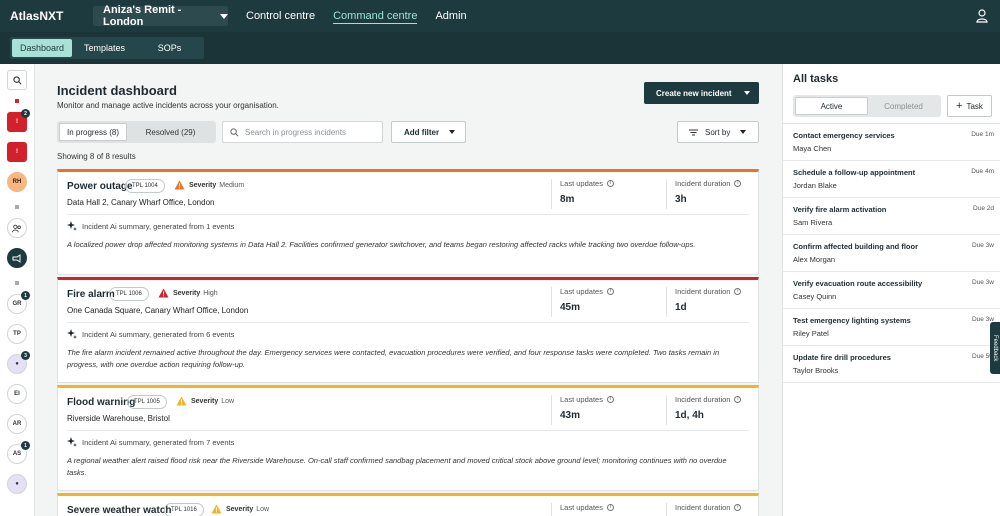  What do you see at coordinates (37, 16) in the screenshot?
I see `brand-logo: AtlasNXT` at bounding box center [37, 16].